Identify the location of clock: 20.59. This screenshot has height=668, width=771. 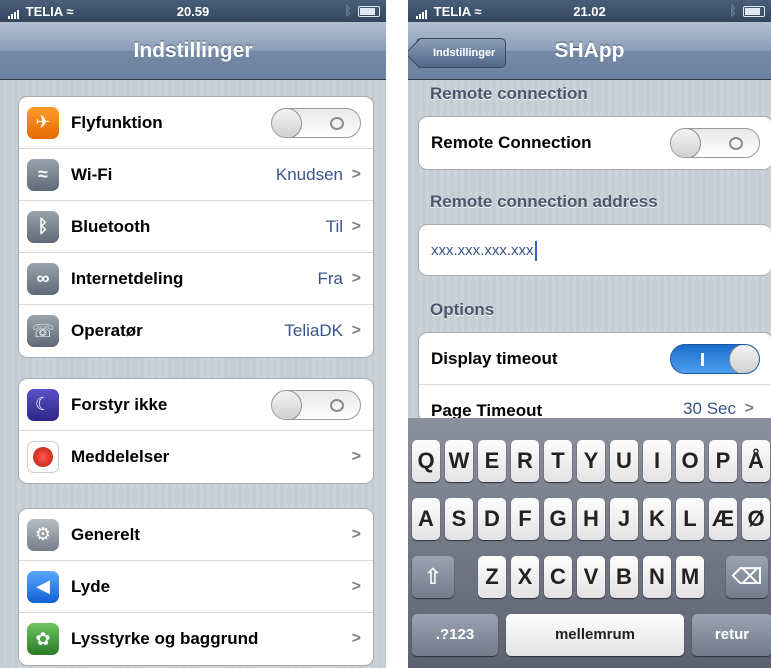
(193, 11).